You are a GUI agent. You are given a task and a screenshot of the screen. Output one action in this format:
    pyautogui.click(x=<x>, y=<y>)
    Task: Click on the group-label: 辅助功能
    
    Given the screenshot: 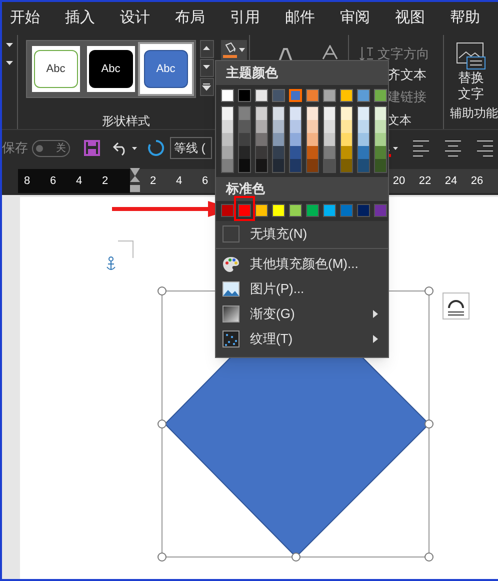 What is the action you would take?
    pyautogui.click(x=473, y=113)
    